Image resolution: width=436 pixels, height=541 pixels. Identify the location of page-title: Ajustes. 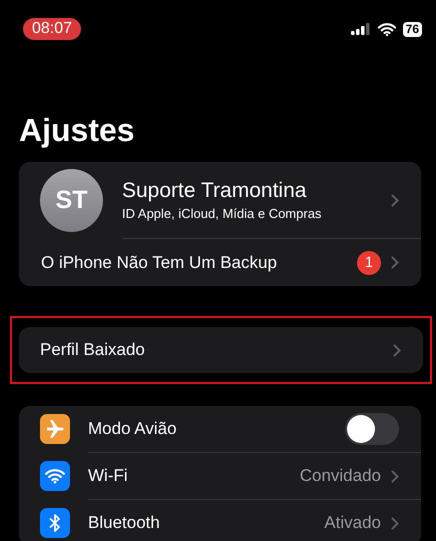
(77, 130).